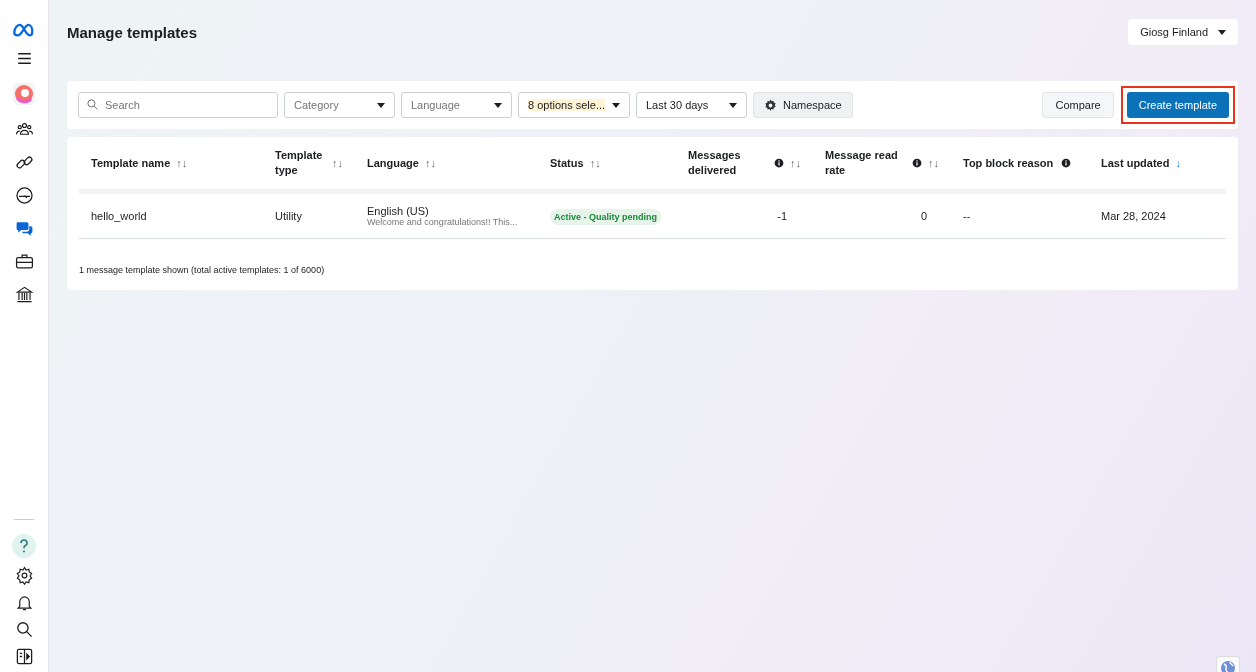 The image size is (1256, 672). I want to click on column-header: Language, so click(393, 163).